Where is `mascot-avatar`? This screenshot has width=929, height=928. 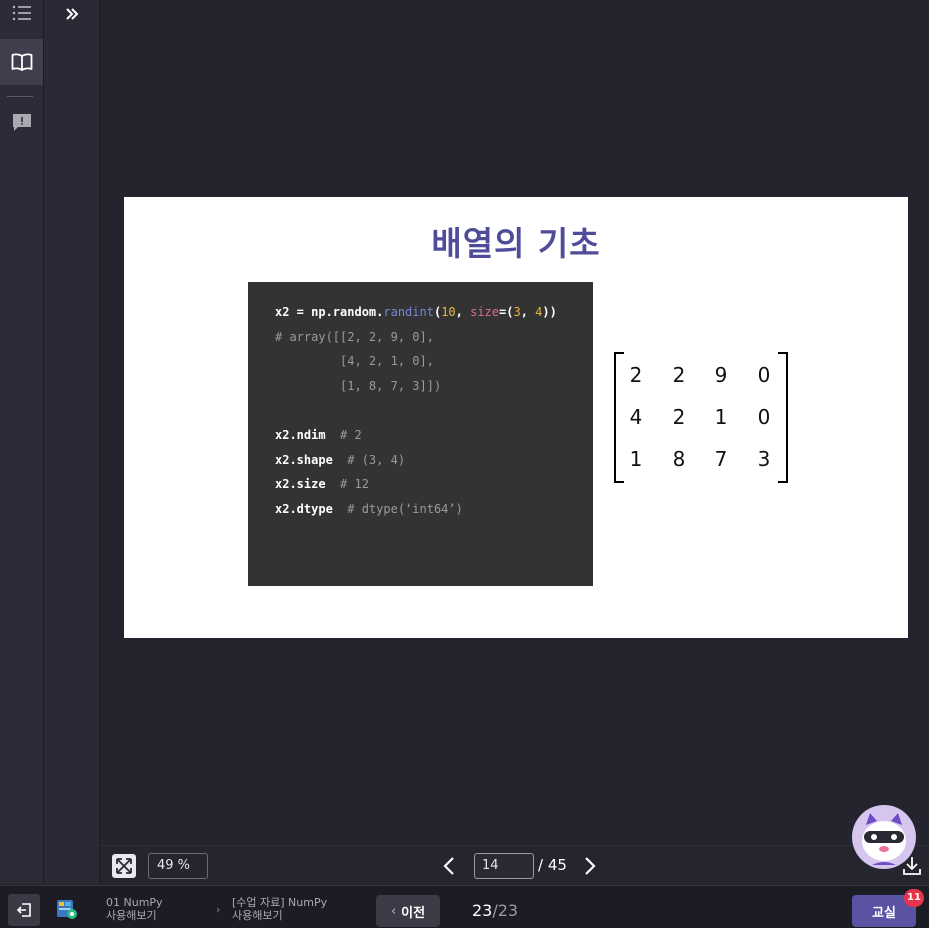
mascot-avatar is located at coordinates (884, 837).